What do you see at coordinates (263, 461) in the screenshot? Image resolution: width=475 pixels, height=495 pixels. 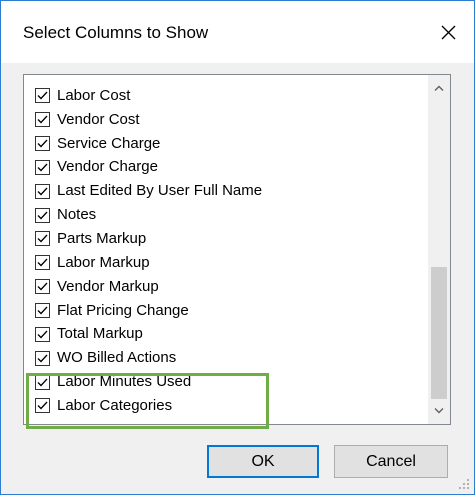 I see `ok-button: OK` at bounding box center [263, 461].